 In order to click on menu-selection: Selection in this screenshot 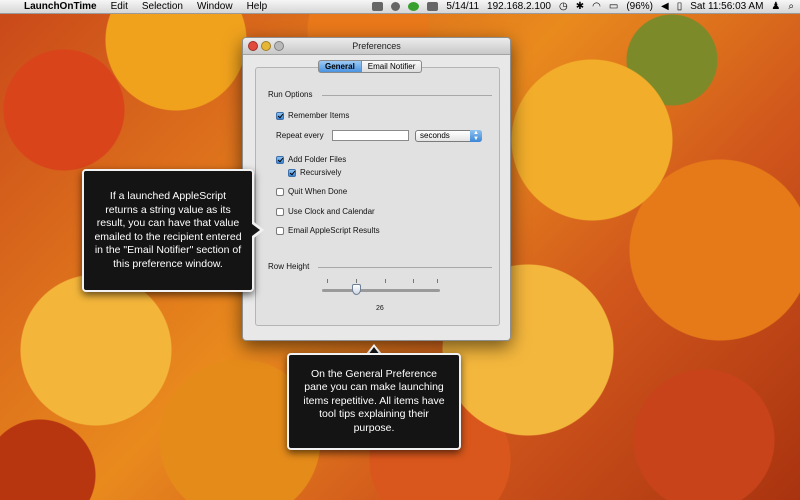, I will do `click(162, 6)`.